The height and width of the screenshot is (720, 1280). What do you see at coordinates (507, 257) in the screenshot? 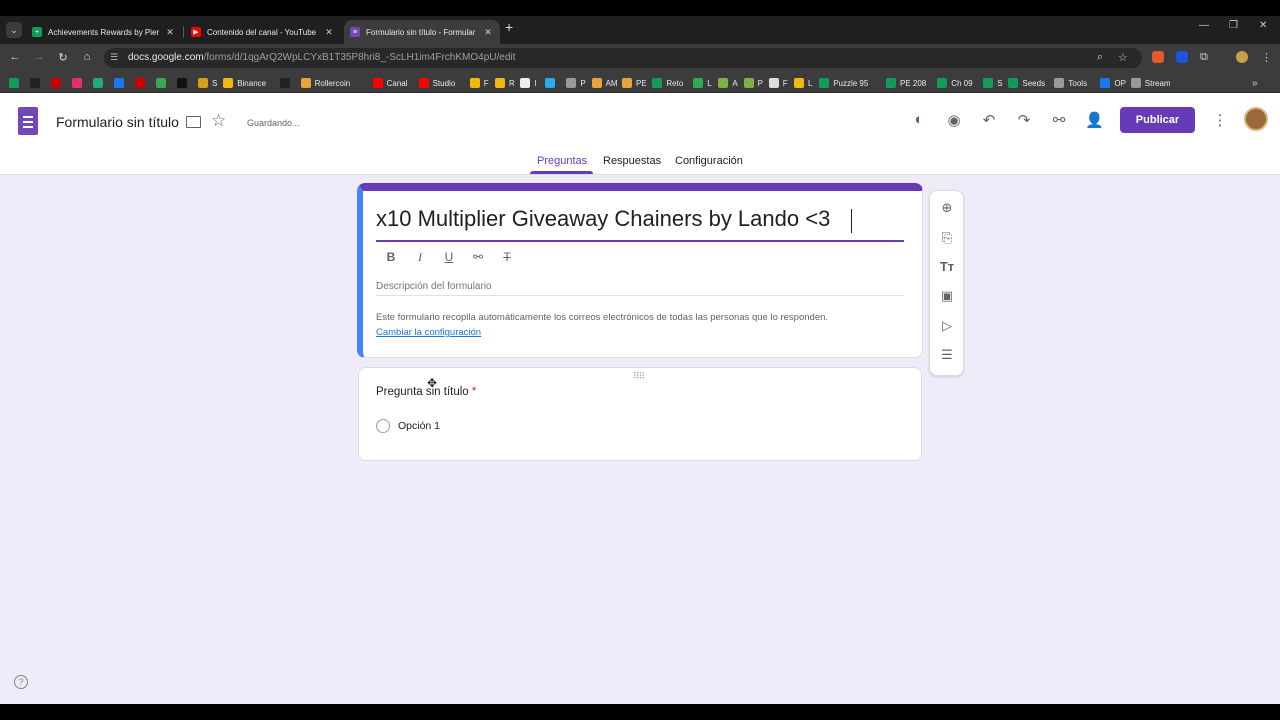
I see `clear-formatting-icon: T` at bounding box center [507, 257].